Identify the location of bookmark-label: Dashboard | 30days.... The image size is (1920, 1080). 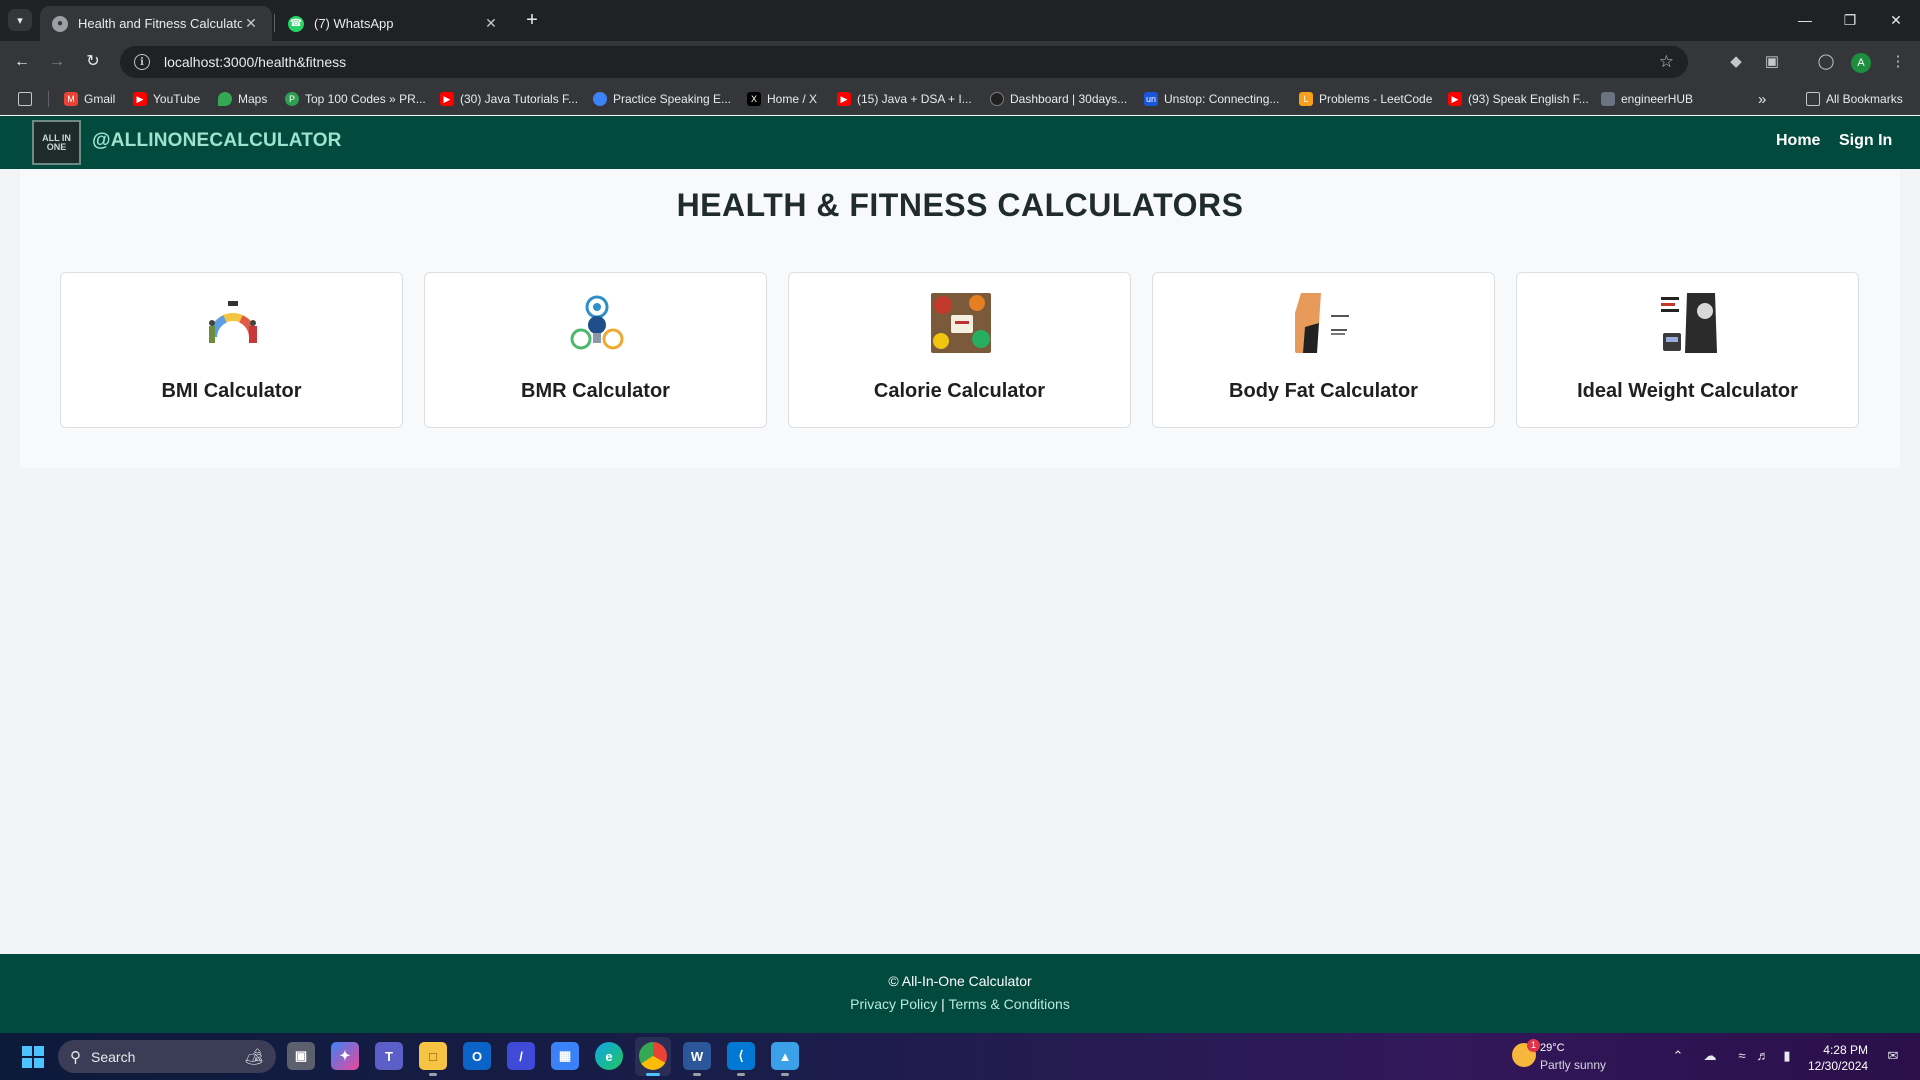
(1069, 99).